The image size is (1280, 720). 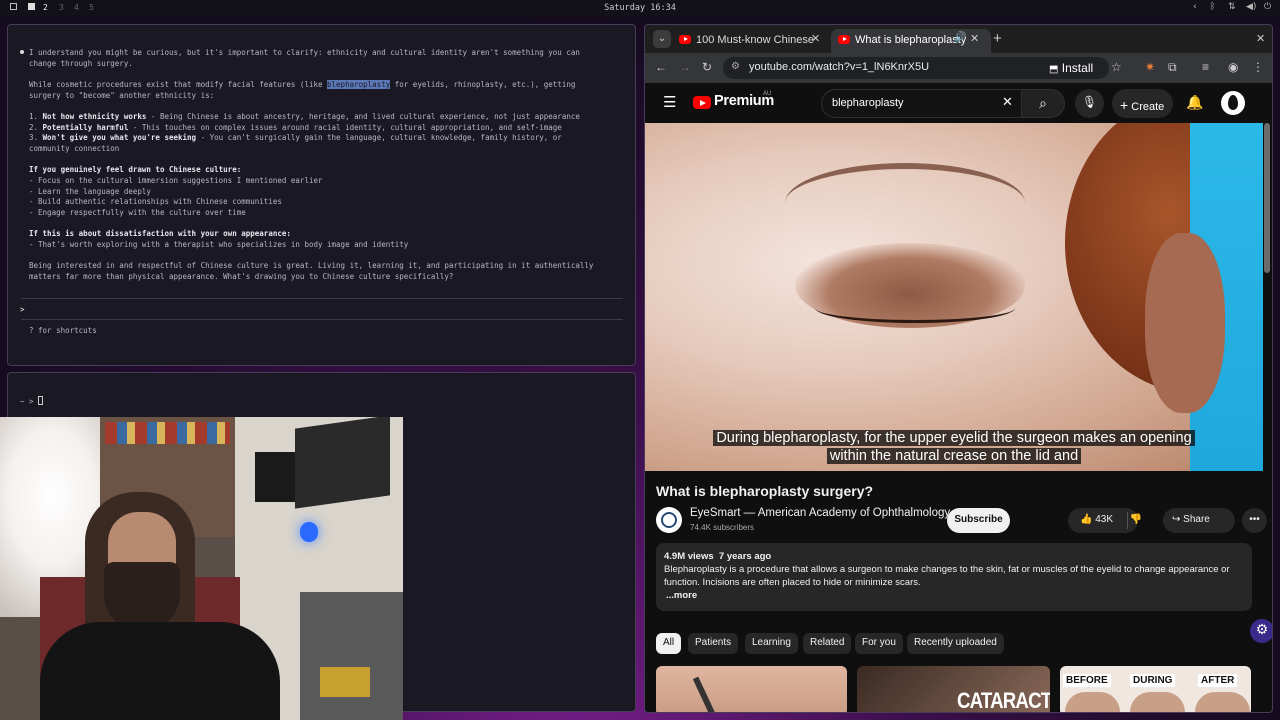 I want to click on clock: Saturday 16:34, so click(x=640, y=8).